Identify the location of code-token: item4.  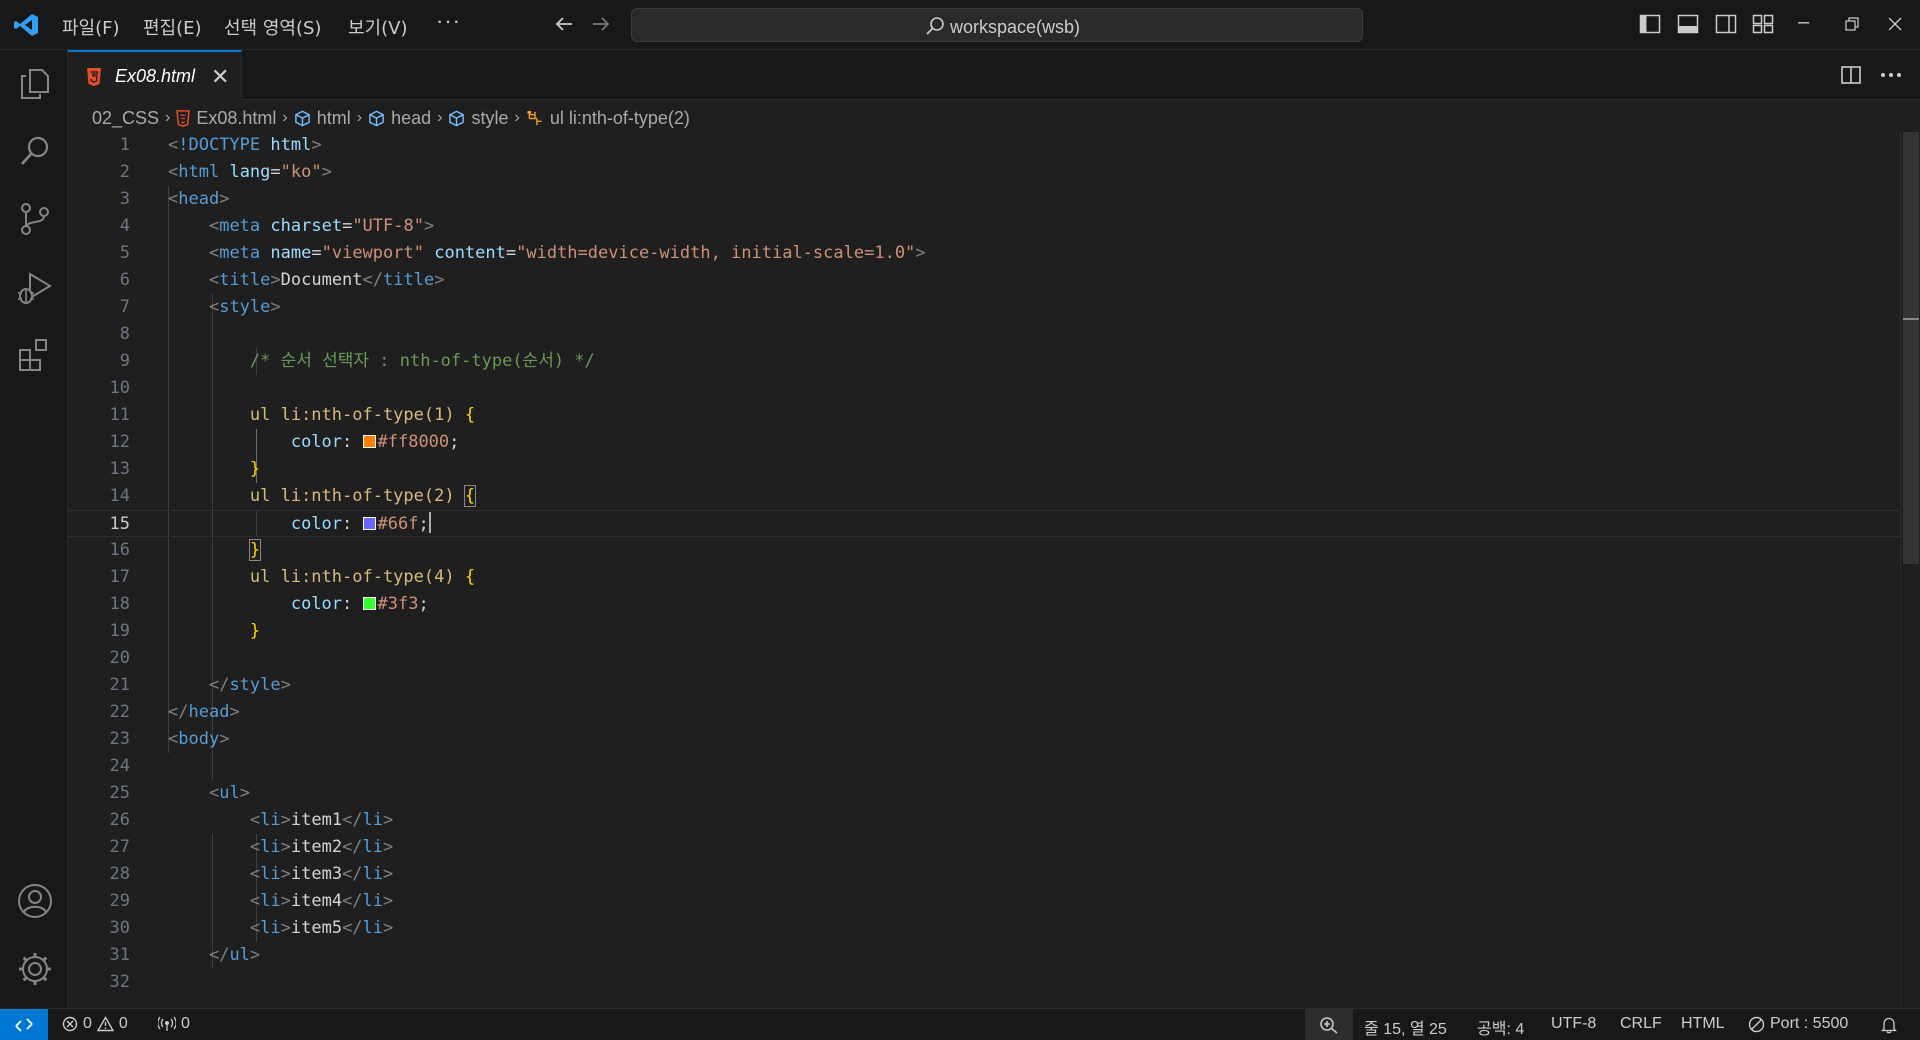
(316, 901).